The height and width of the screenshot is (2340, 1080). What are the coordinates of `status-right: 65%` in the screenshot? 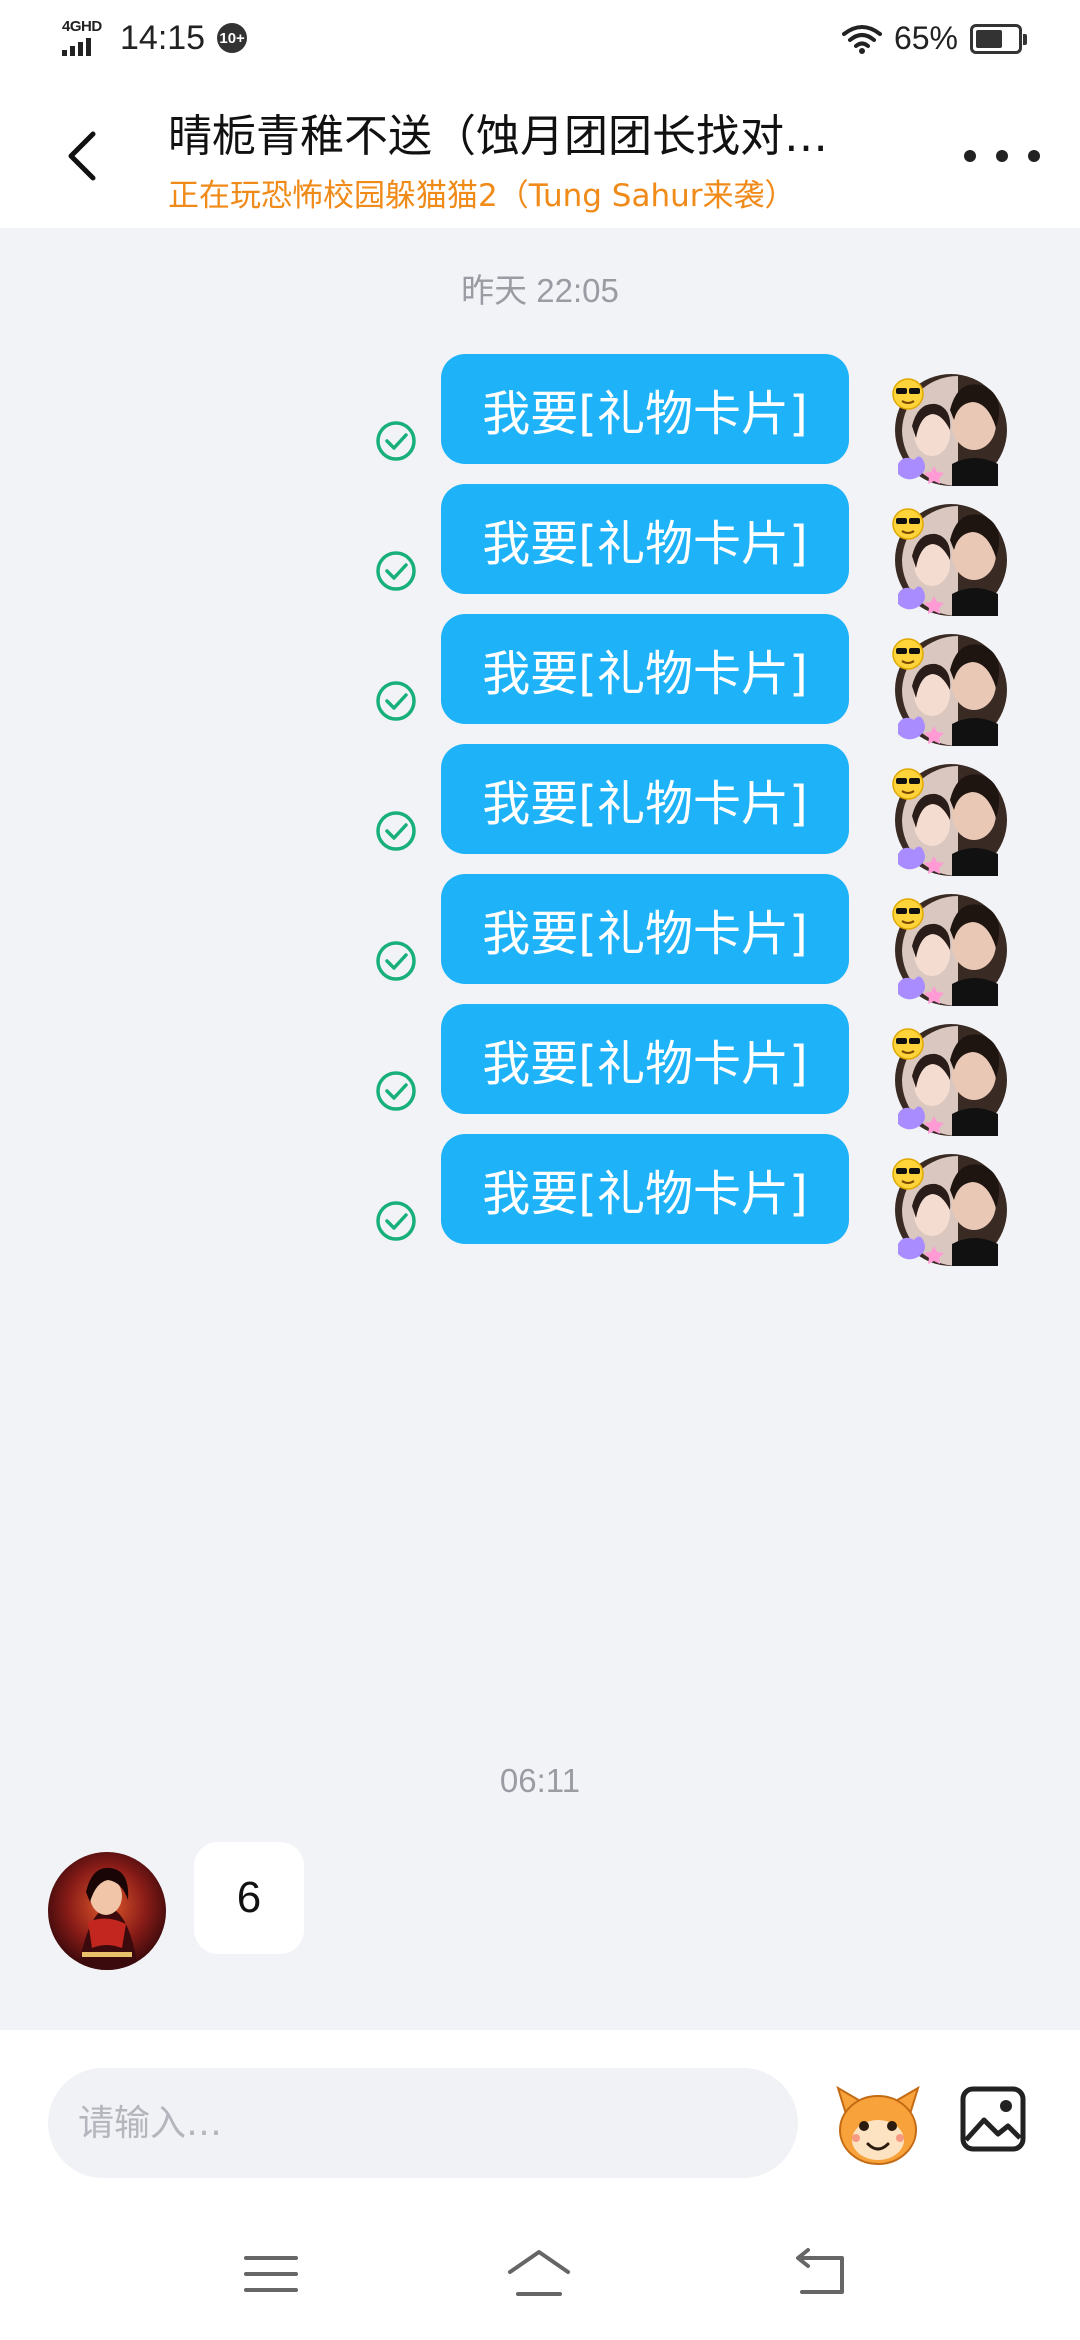 It's located at (933, 38).